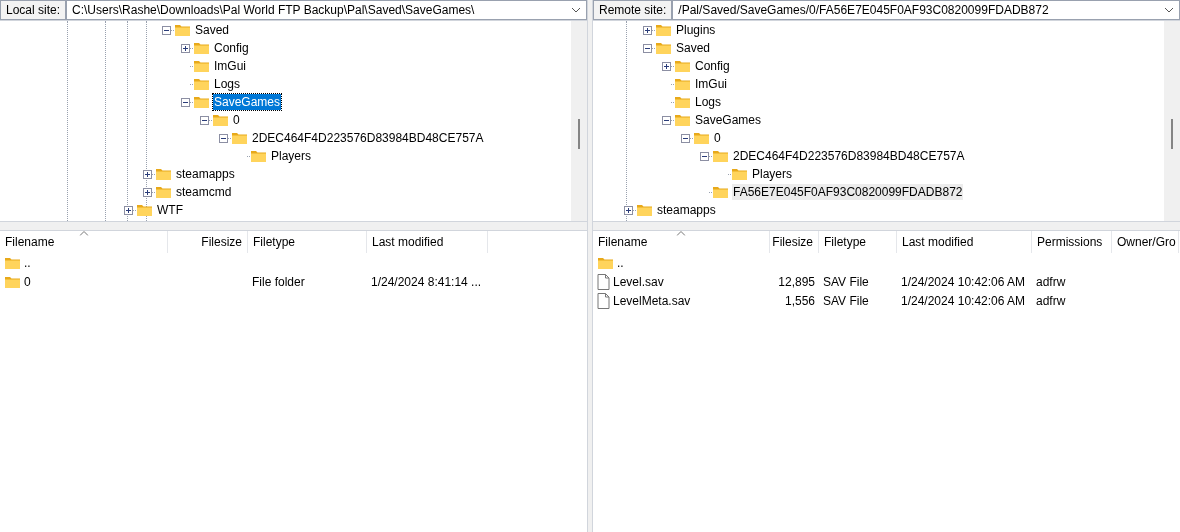 The width and height of the screenshot is (1180, 532). What do you see at coordinates (796, 282) in the screenshot?
I see `table-cell-text: 12,895` at bounding box center [796, 282].